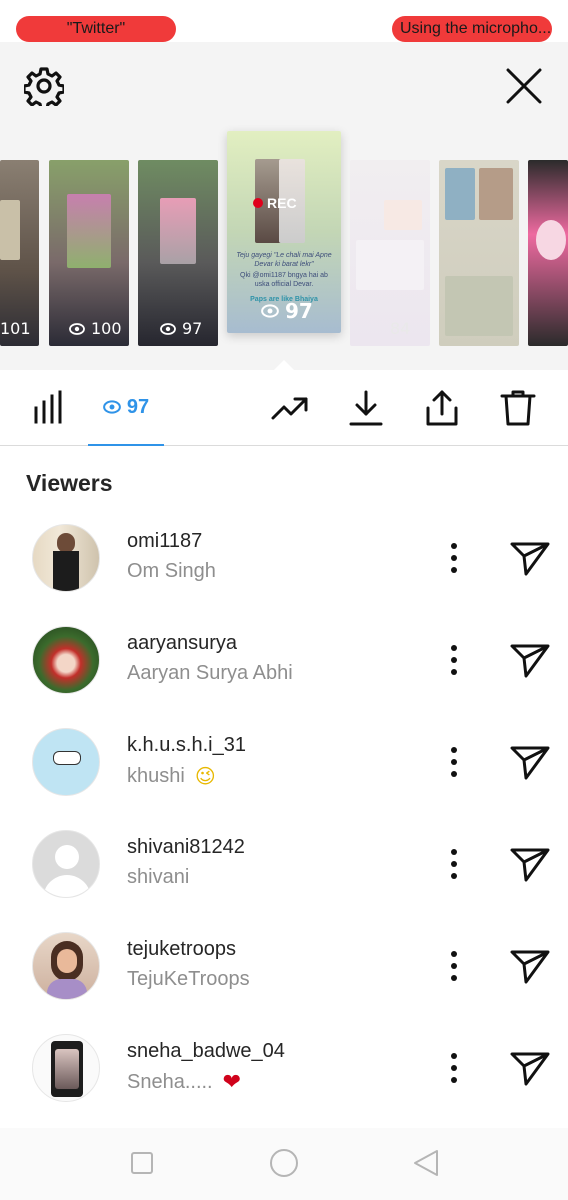  I want to click on story-thumbnail-5: 84, so click(390, 253).